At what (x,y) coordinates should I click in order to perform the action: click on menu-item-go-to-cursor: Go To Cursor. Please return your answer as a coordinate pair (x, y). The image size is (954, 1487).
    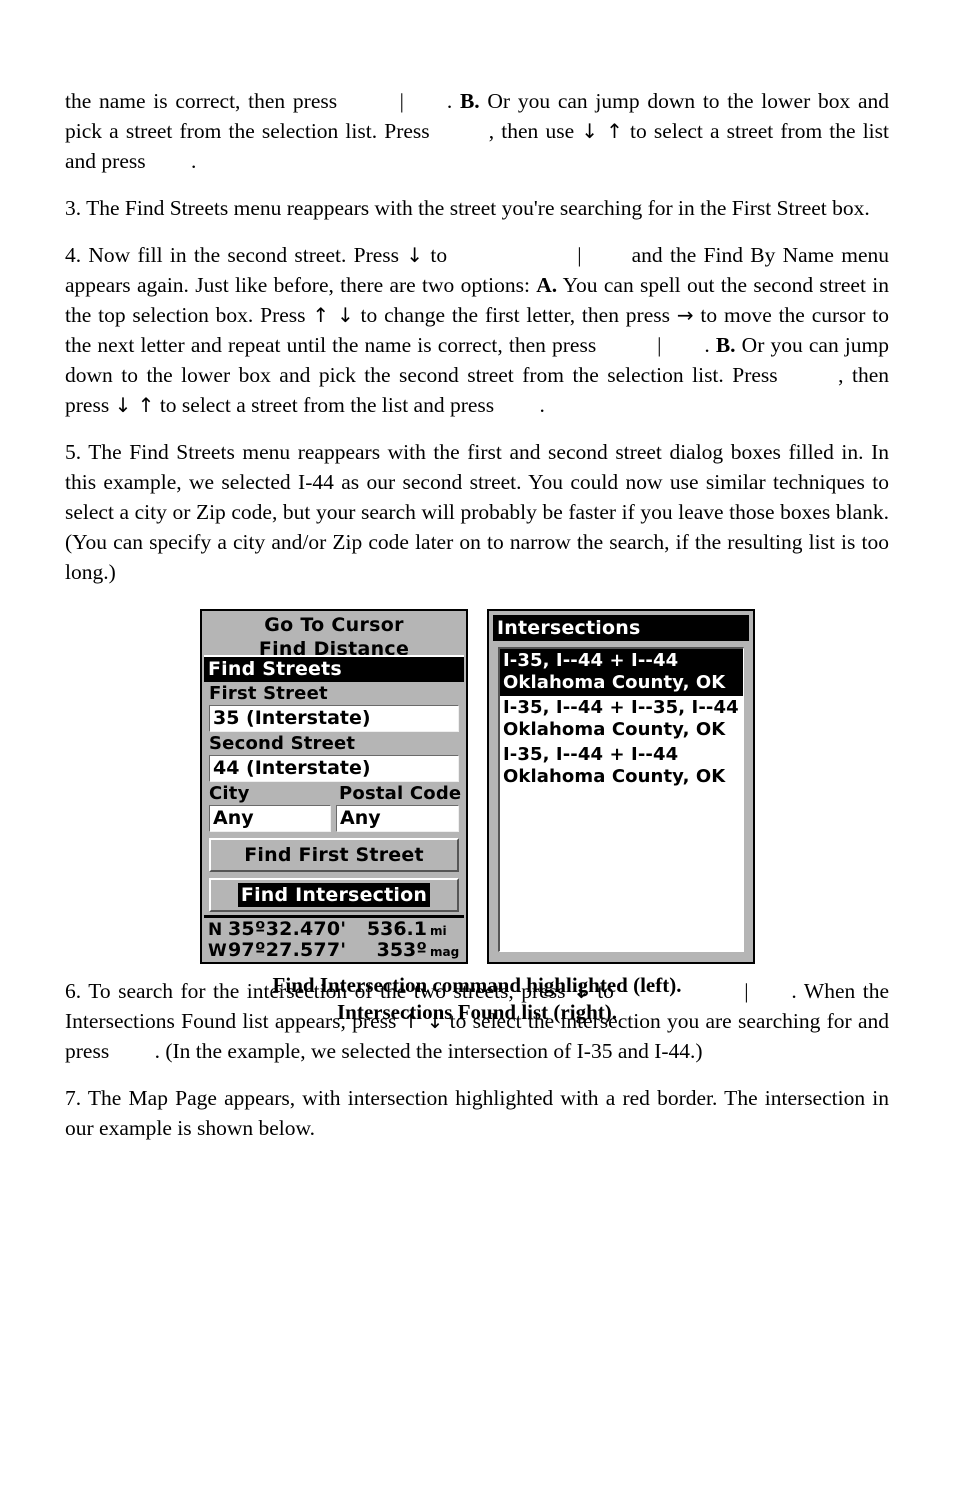
    Looking at the image, I should click on (334, 625).